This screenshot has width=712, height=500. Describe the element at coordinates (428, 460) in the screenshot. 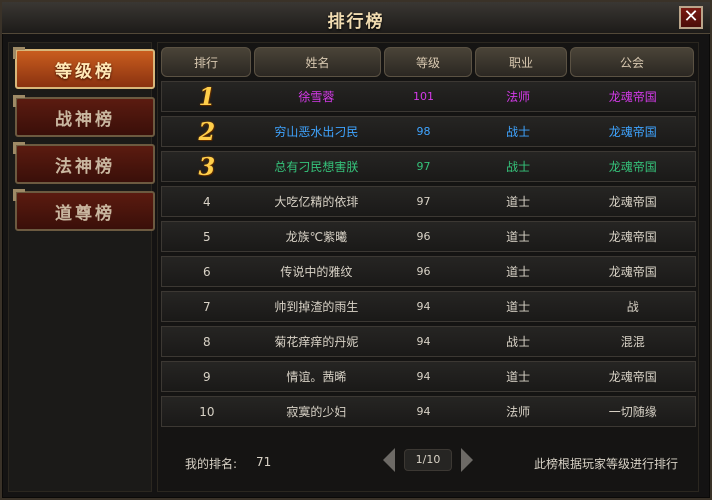

I see `page-indicator: 1/10` at that location.